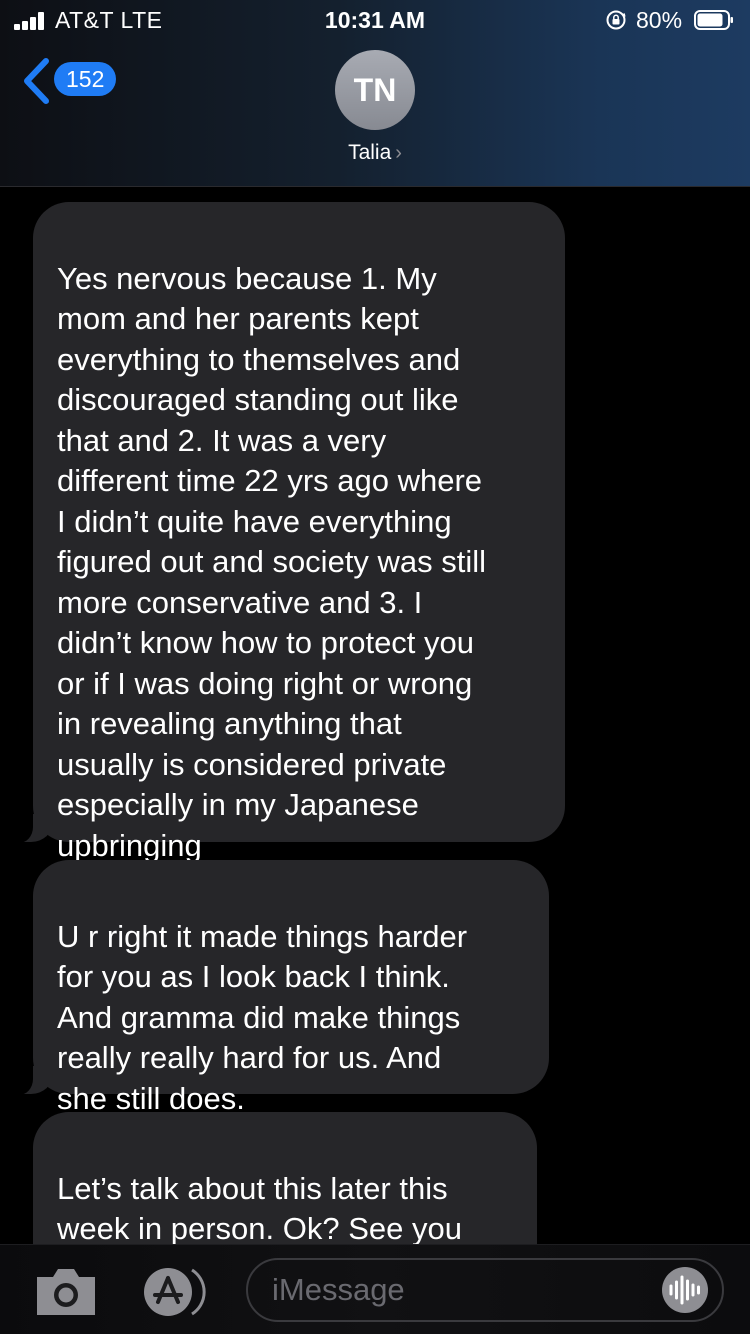 The height and width of the screenshot is (1334, 750). I want to click on camera-icon, so click(66, 1292).